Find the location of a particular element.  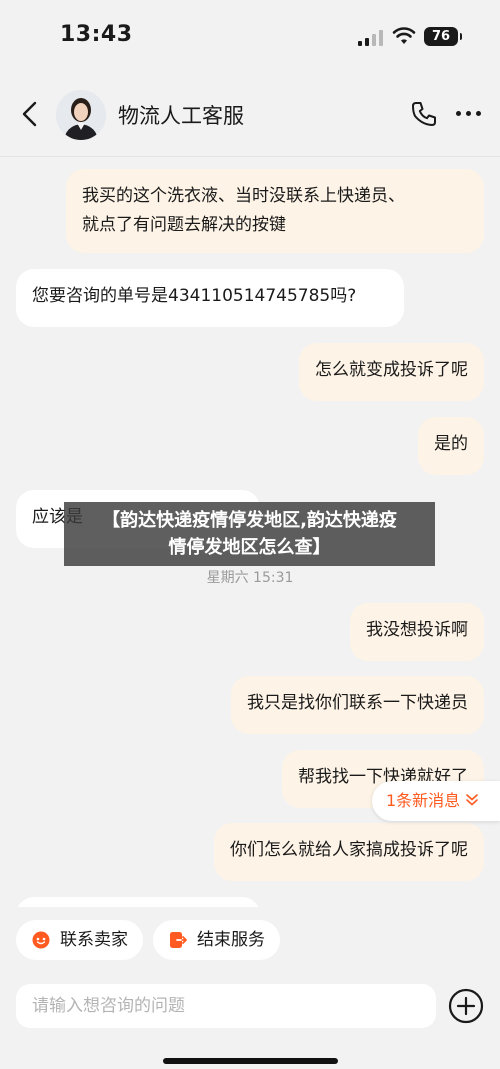

contact-seller-button: 联系卖家 is located at coordinates (79, 940).